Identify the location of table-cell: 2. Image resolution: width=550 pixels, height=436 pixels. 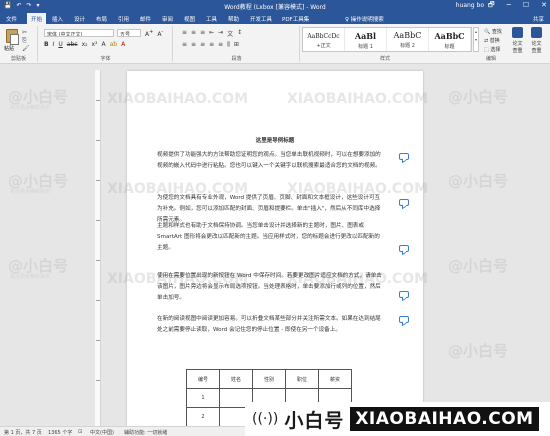
(203, 417).